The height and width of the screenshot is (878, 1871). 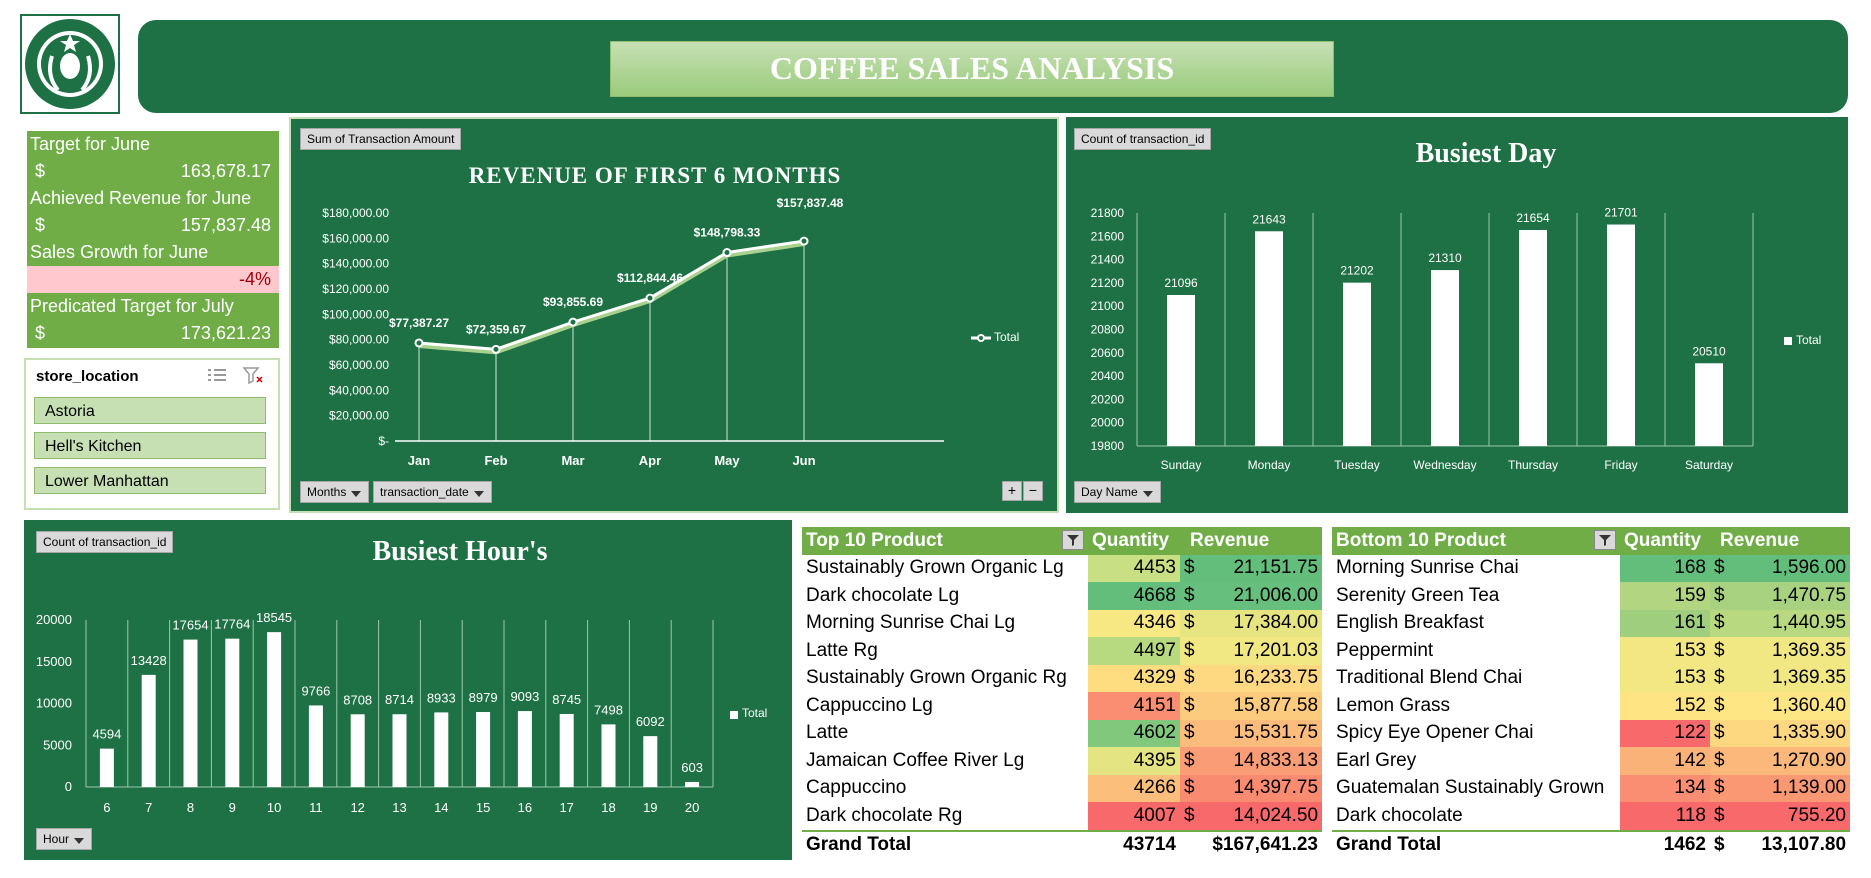 I want to click on bottom10-header: Bottom 10 Product Quantity Revenue, so click(x=1591, y=541).